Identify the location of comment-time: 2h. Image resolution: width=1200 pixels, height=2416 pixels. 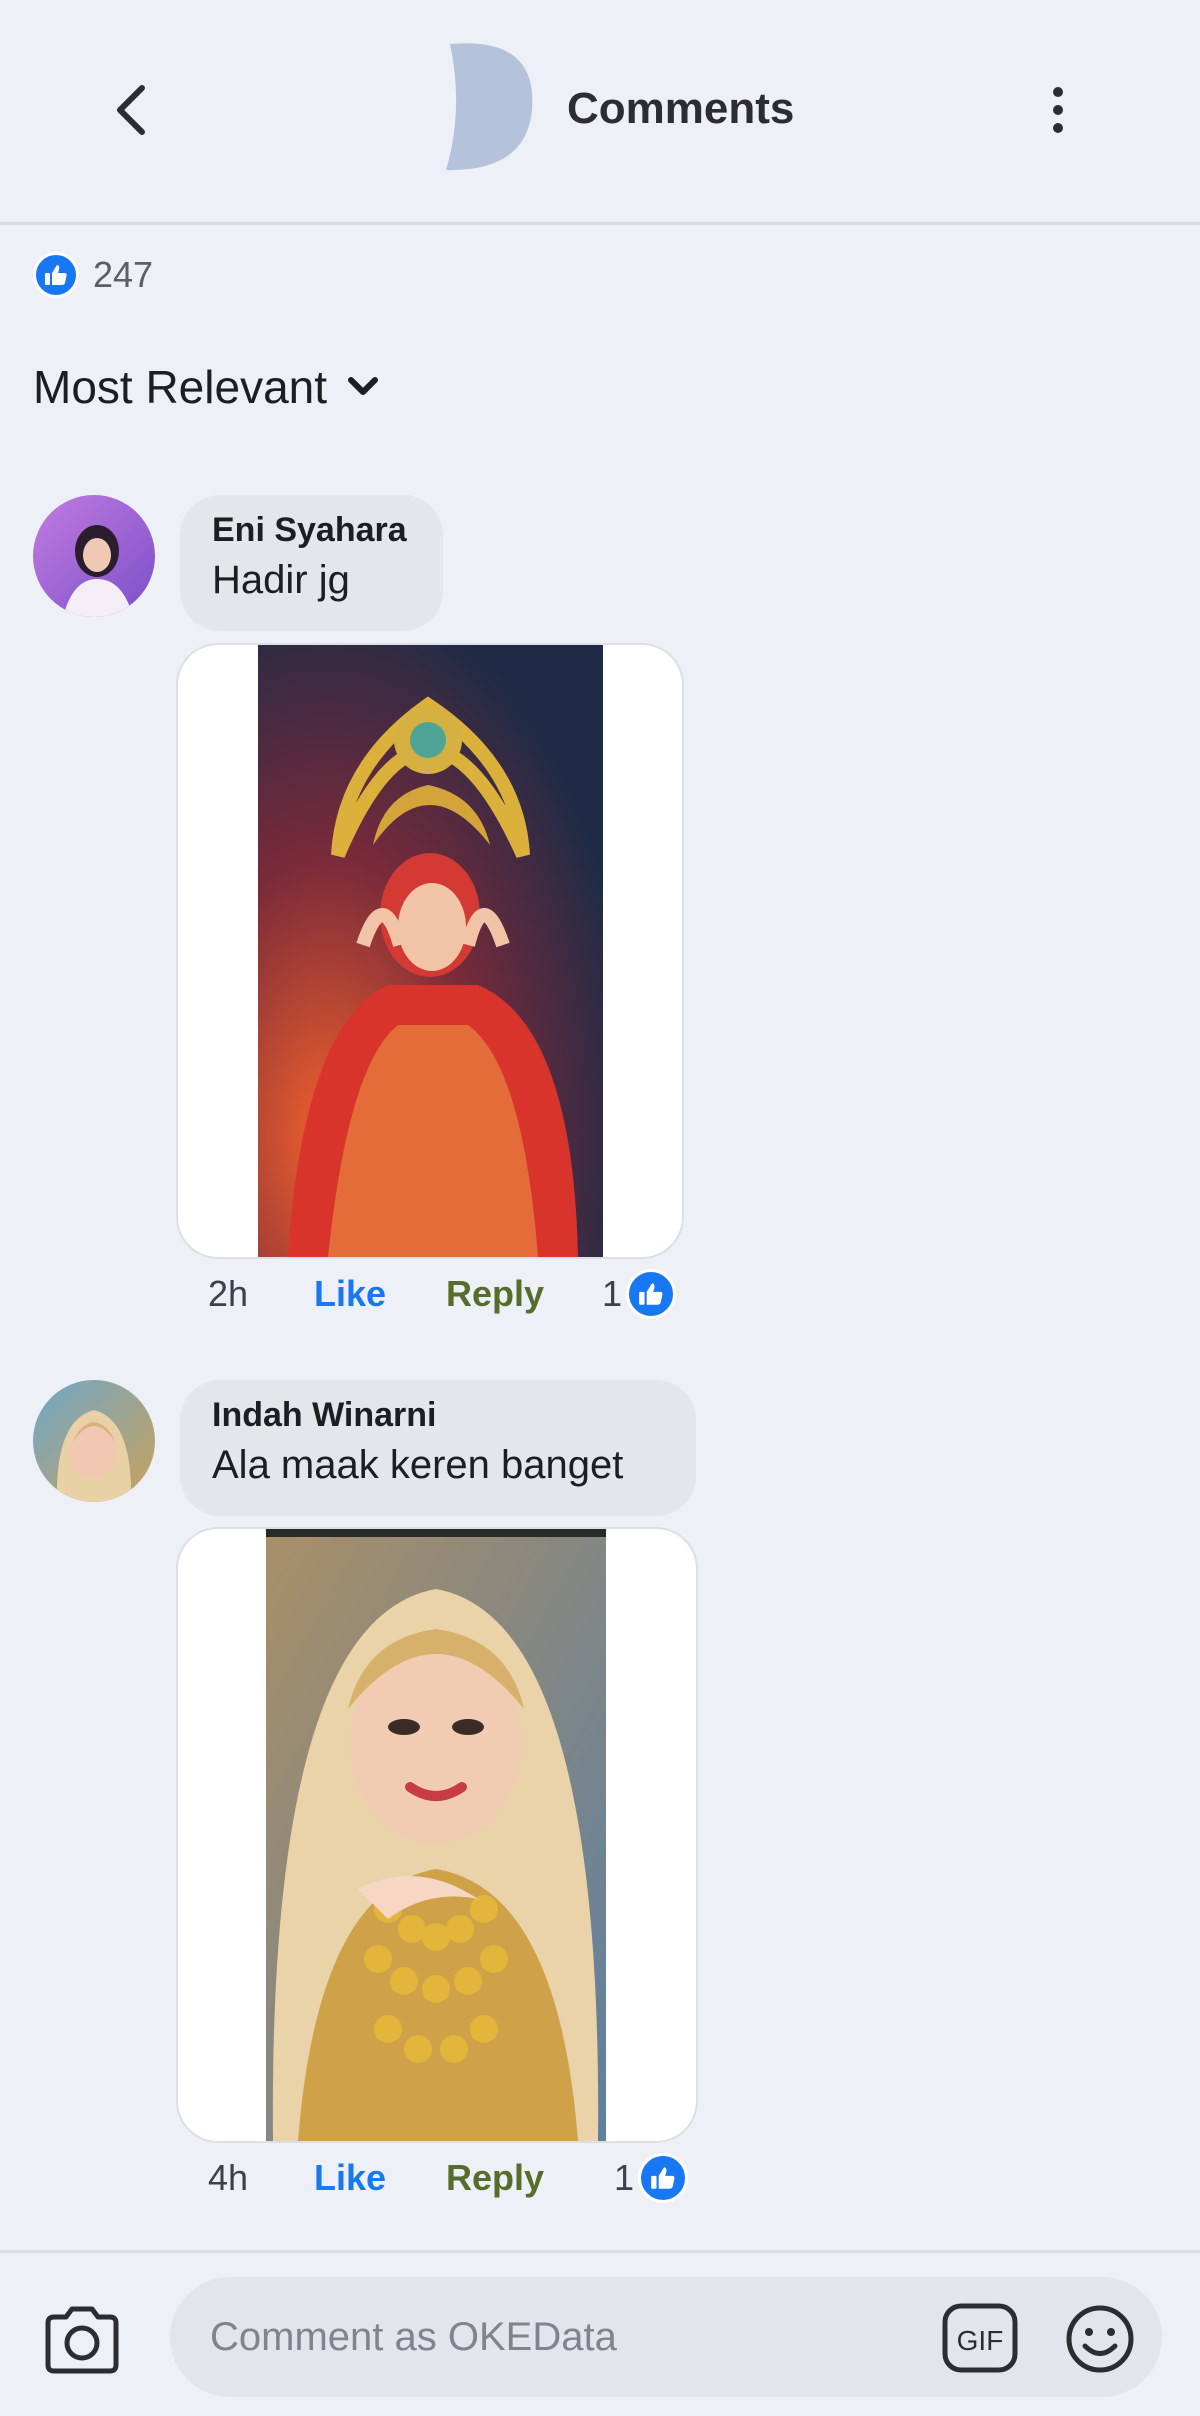
(228, 1293).